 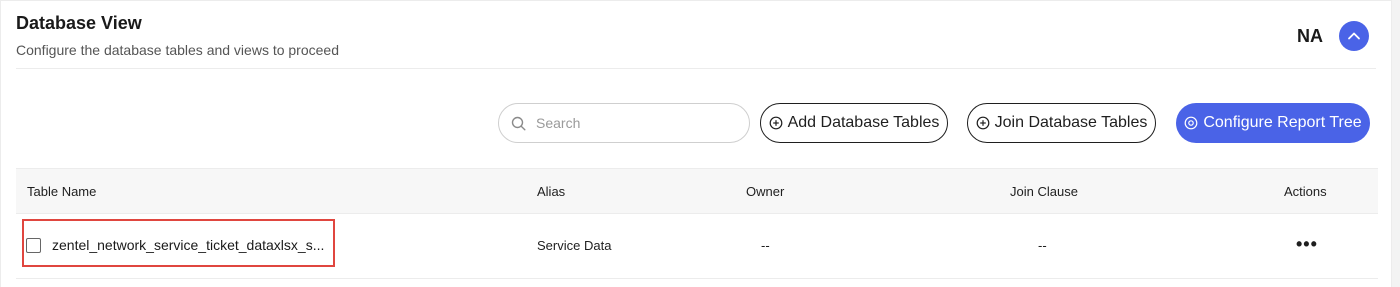 What do you see at coordinates (631, 123) in the screenshot?
I see `search-input` at bounding box center [631, 123].